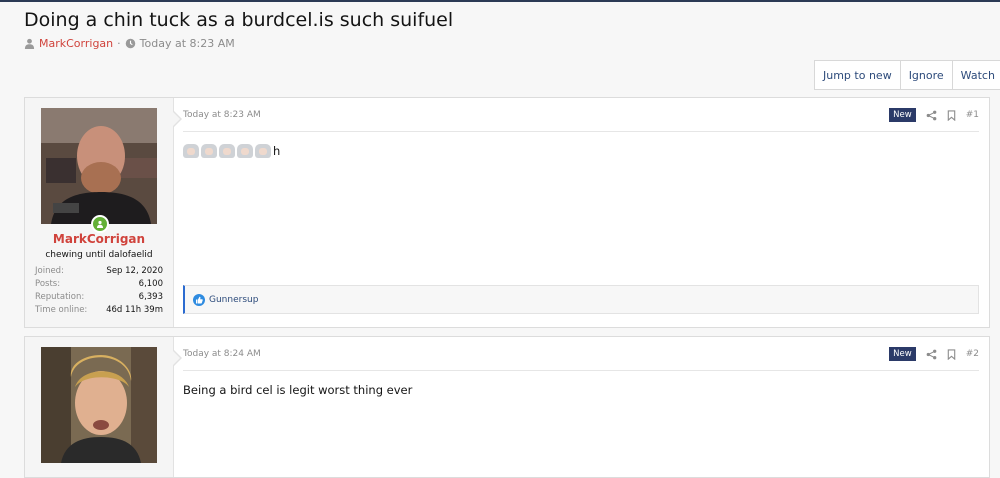 This screenshot has height=478, width=1000. I want to click on post-number: #2, so click(972, 354).